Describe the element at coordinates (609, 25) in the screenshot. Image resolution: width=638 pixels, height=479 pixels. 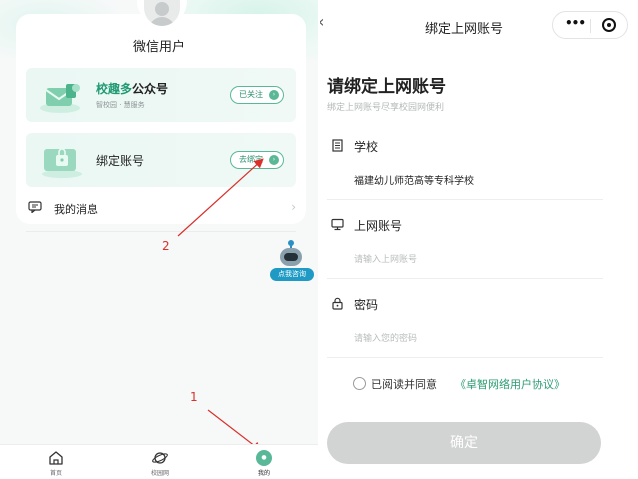
I see `close-target-icon` at that location.